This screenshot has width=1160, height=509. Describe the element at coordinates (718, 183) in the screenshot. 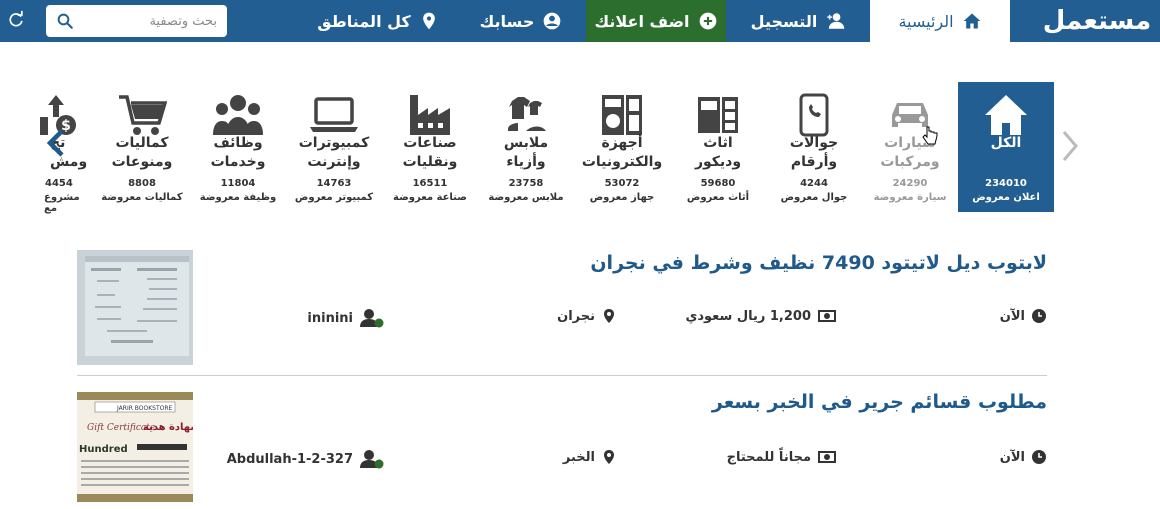

I see `category-count: 59680` at that location.